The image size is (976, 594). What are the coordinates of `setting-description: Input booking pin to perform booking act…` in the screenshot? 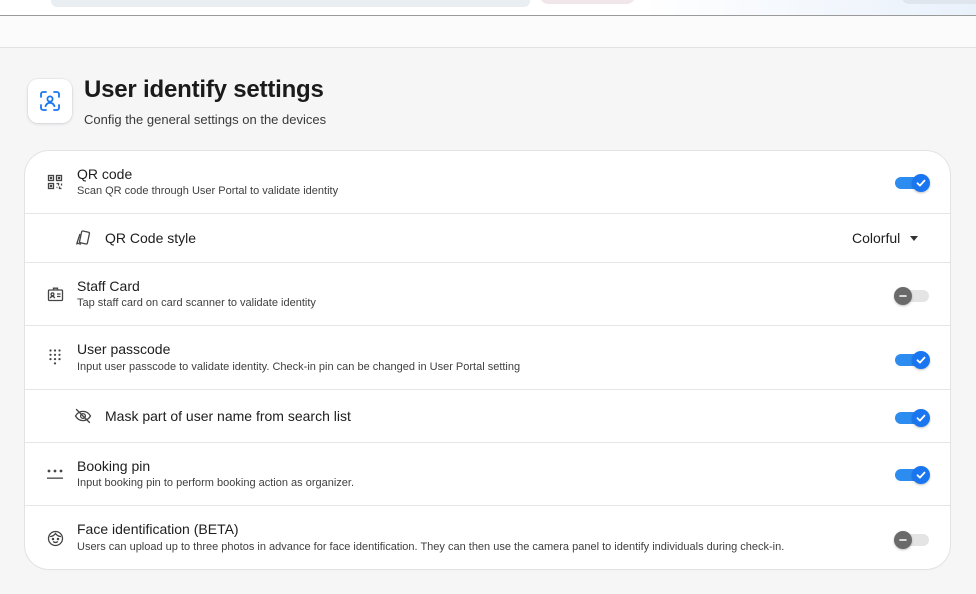 It's located at (216, 483).